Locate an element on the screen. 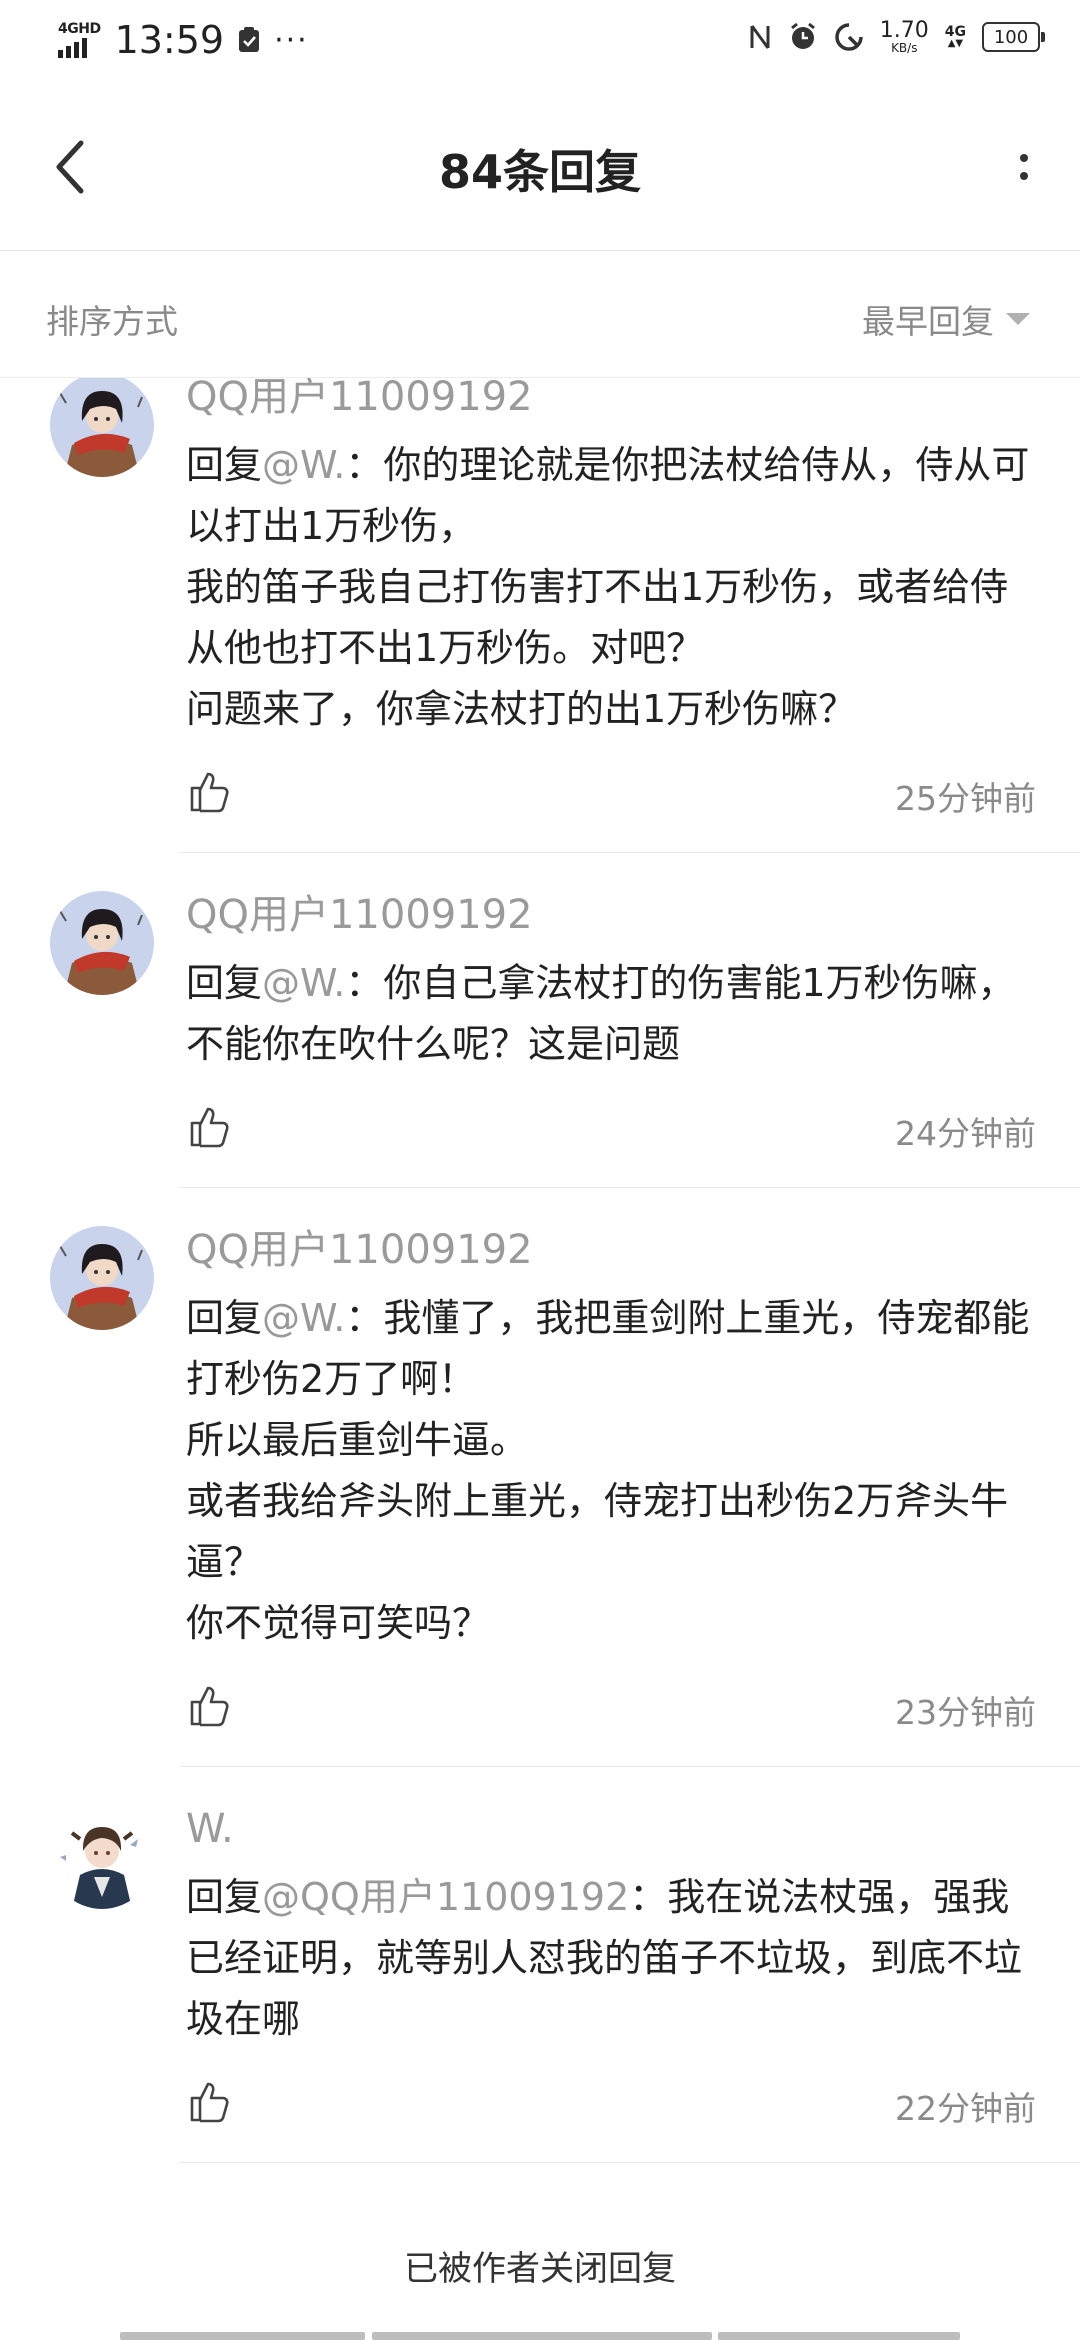 The image size is (1080, 2340). mobile-data-icon: 4G ▲▼ is located at coordinates (955, 36).